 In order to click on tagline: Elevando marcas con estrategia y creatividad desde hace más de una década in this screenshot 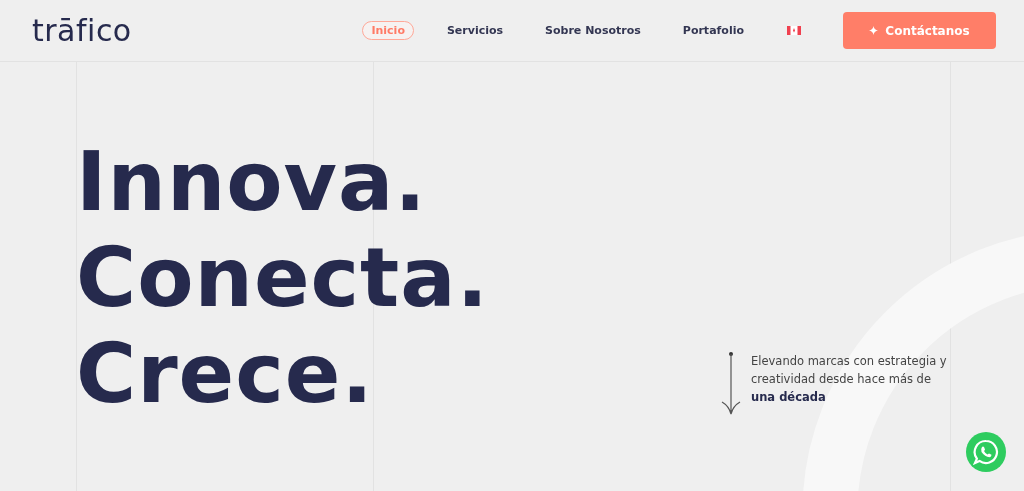, I will do `click(849, 379)`.